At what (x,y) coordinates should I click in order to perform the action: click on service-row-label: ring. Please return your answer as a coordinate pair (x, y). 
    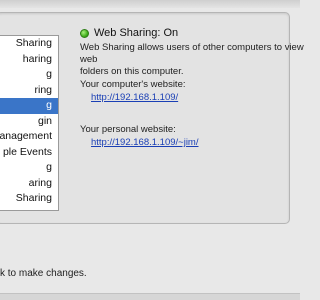
    Looking at the image, I should click on (43, 89).